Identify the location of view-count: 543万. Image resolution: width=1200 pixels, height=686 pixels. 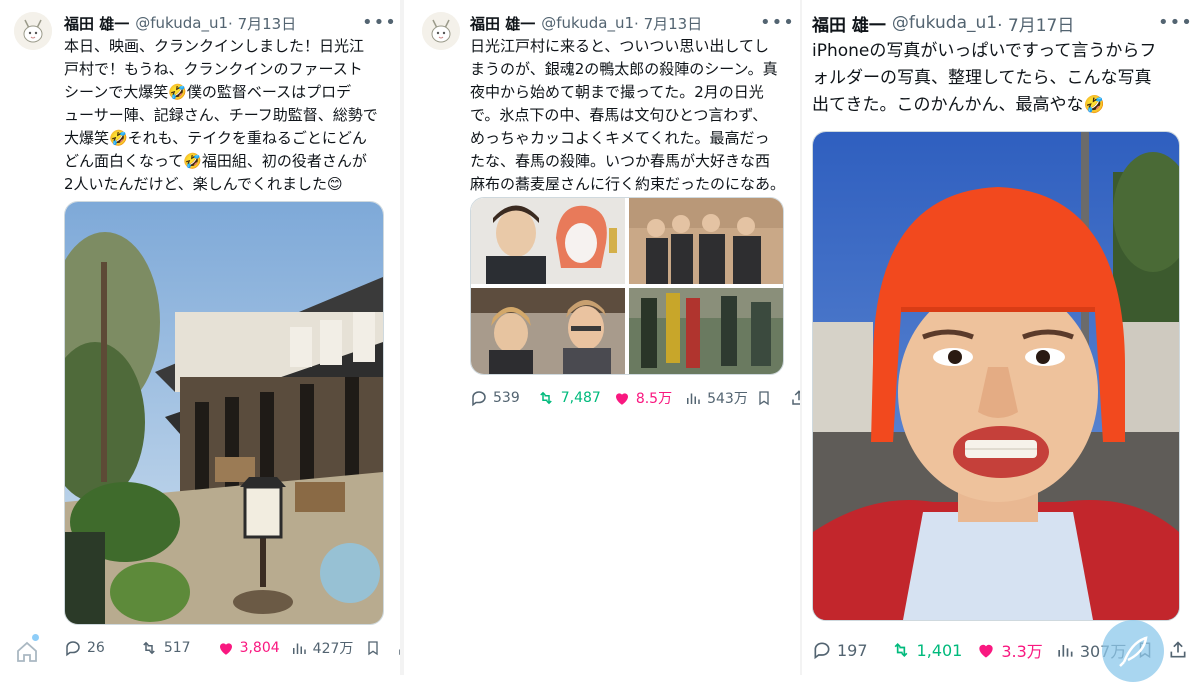
(727, 399).